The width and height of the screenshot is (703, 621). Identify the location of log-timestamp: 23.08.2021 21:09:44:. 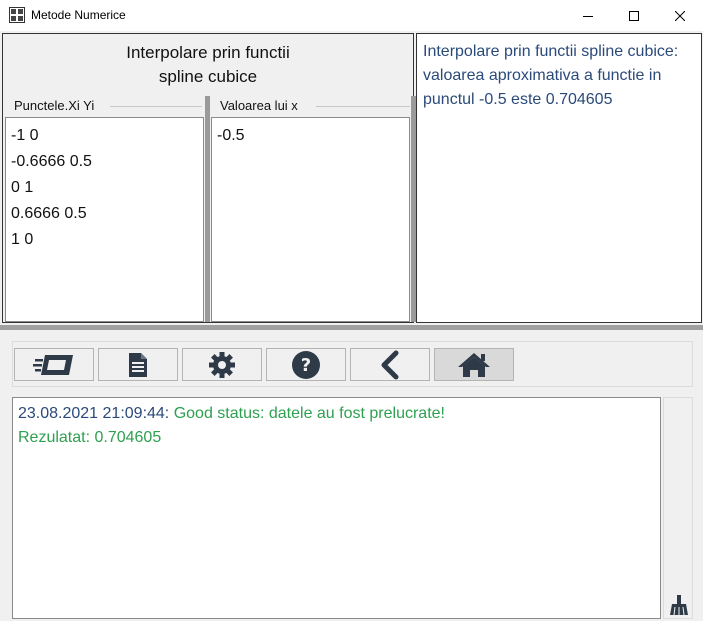
(94, 413).